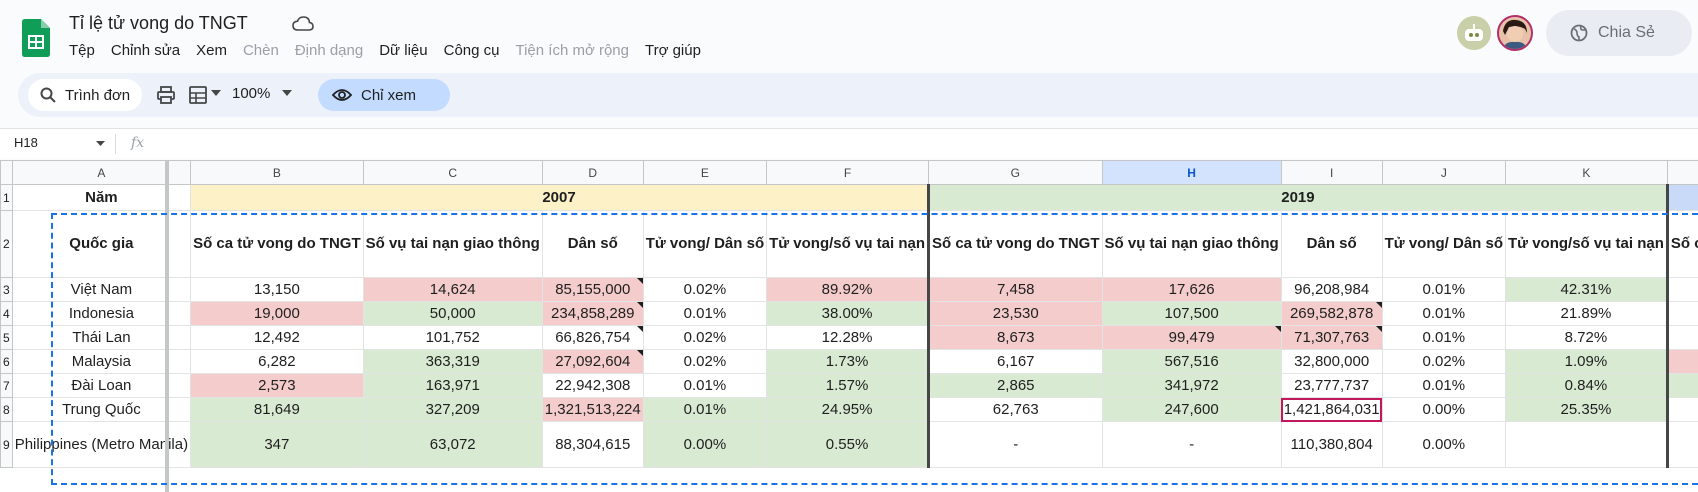 This screenshot has width=1698, height=492. What do you see at coordinates (198, 95) in the screenshot?
I see `format-table-icon` at bounding box center [198, 95].